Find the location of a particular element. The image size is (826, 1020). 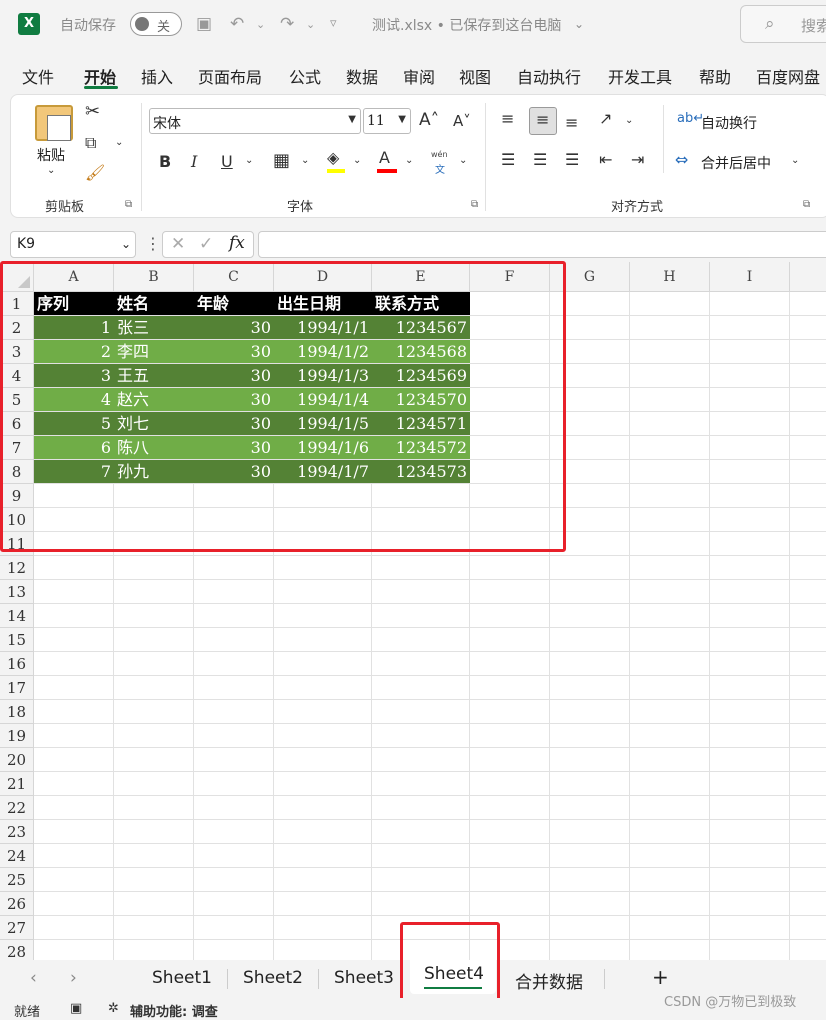

font-name-select: 宋体 ▼ is located at coordinates (255, 121).